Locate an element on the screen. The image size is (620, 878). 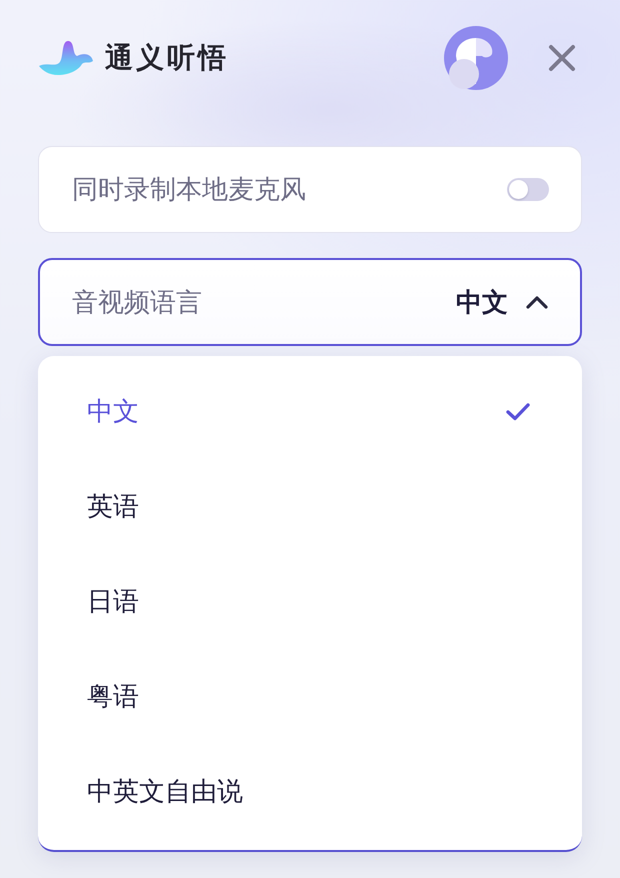
toggle-switch is located at coordinates (528, 189).